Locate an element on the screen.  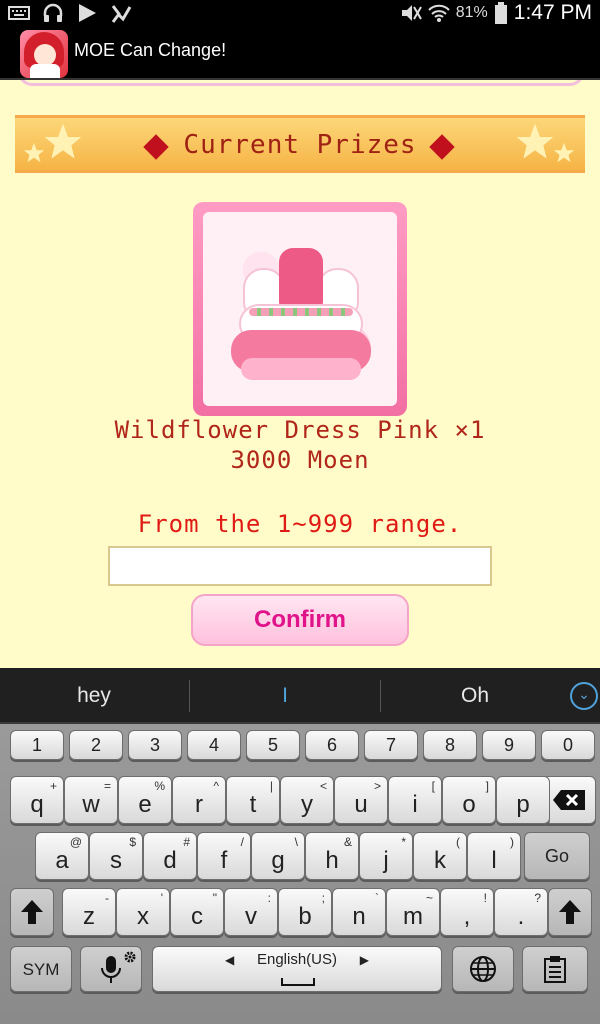
key-label: x is located at coordinates (143, 916).